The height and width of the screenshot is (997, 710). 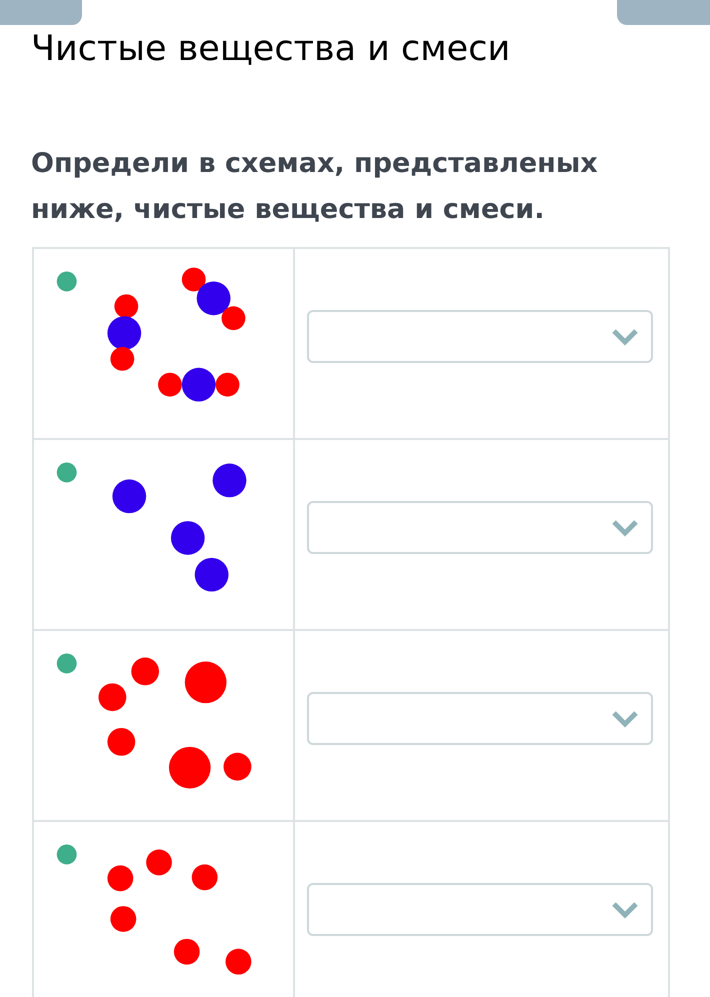 What do you see at coordinates (315, 187) in the screenshot?
I see `question-text: Определи в схемах, представленых ниже, чистые вещества и смеси.` at bounding box center [315, 187].